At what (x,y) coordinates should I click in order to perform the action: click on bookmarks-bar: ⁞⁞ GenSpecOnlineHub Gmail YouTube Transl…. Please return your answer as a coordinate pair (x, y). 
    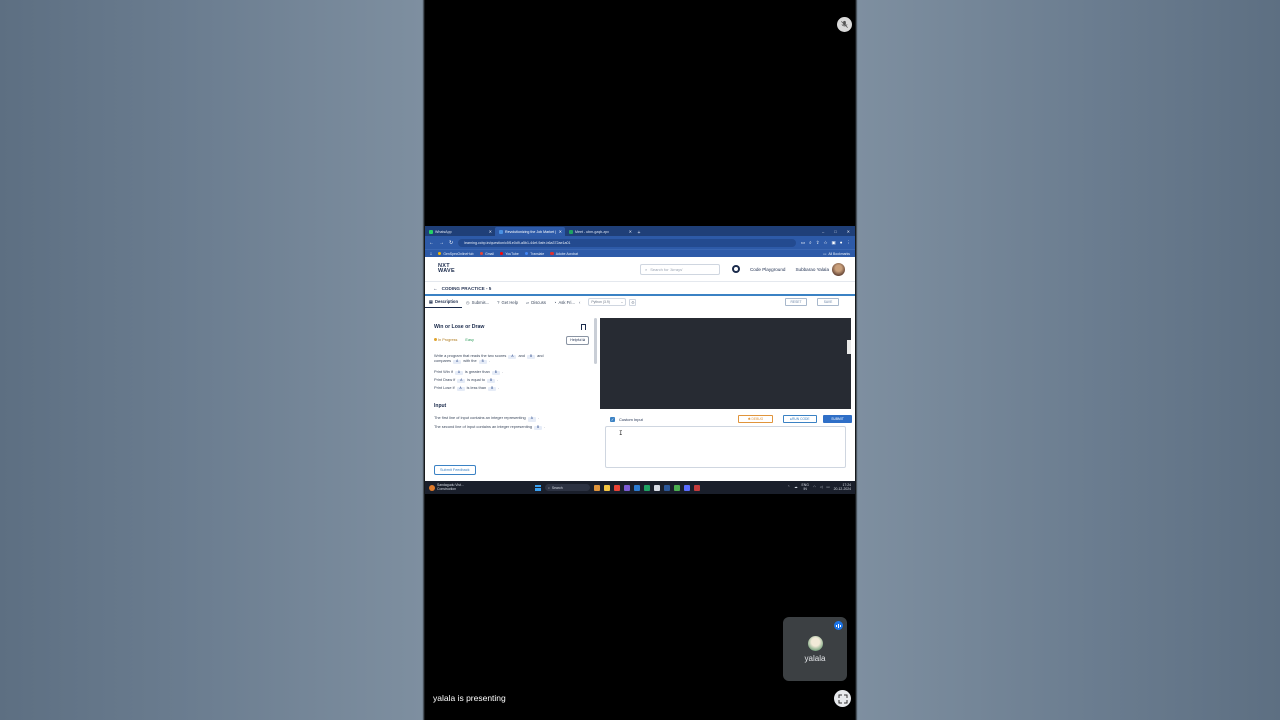
    Looking at the image, I should click on (640, 253).